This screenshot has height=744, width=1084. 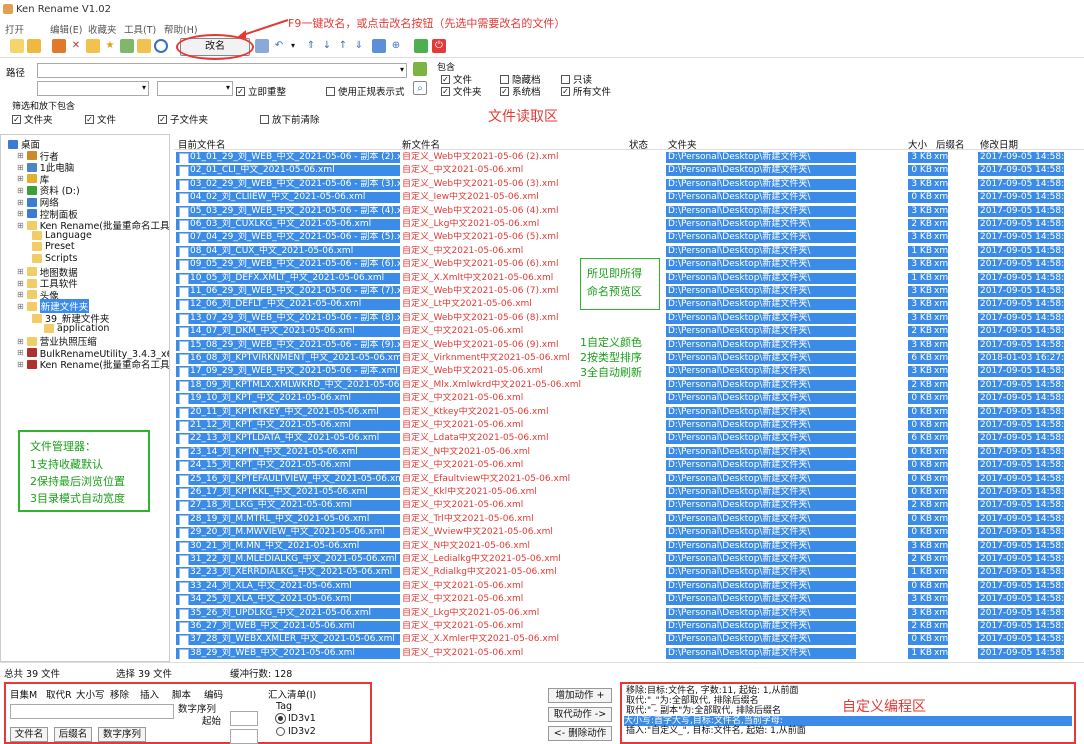 I want to click on undo-icon: ↶, so click(x=279, y=46).